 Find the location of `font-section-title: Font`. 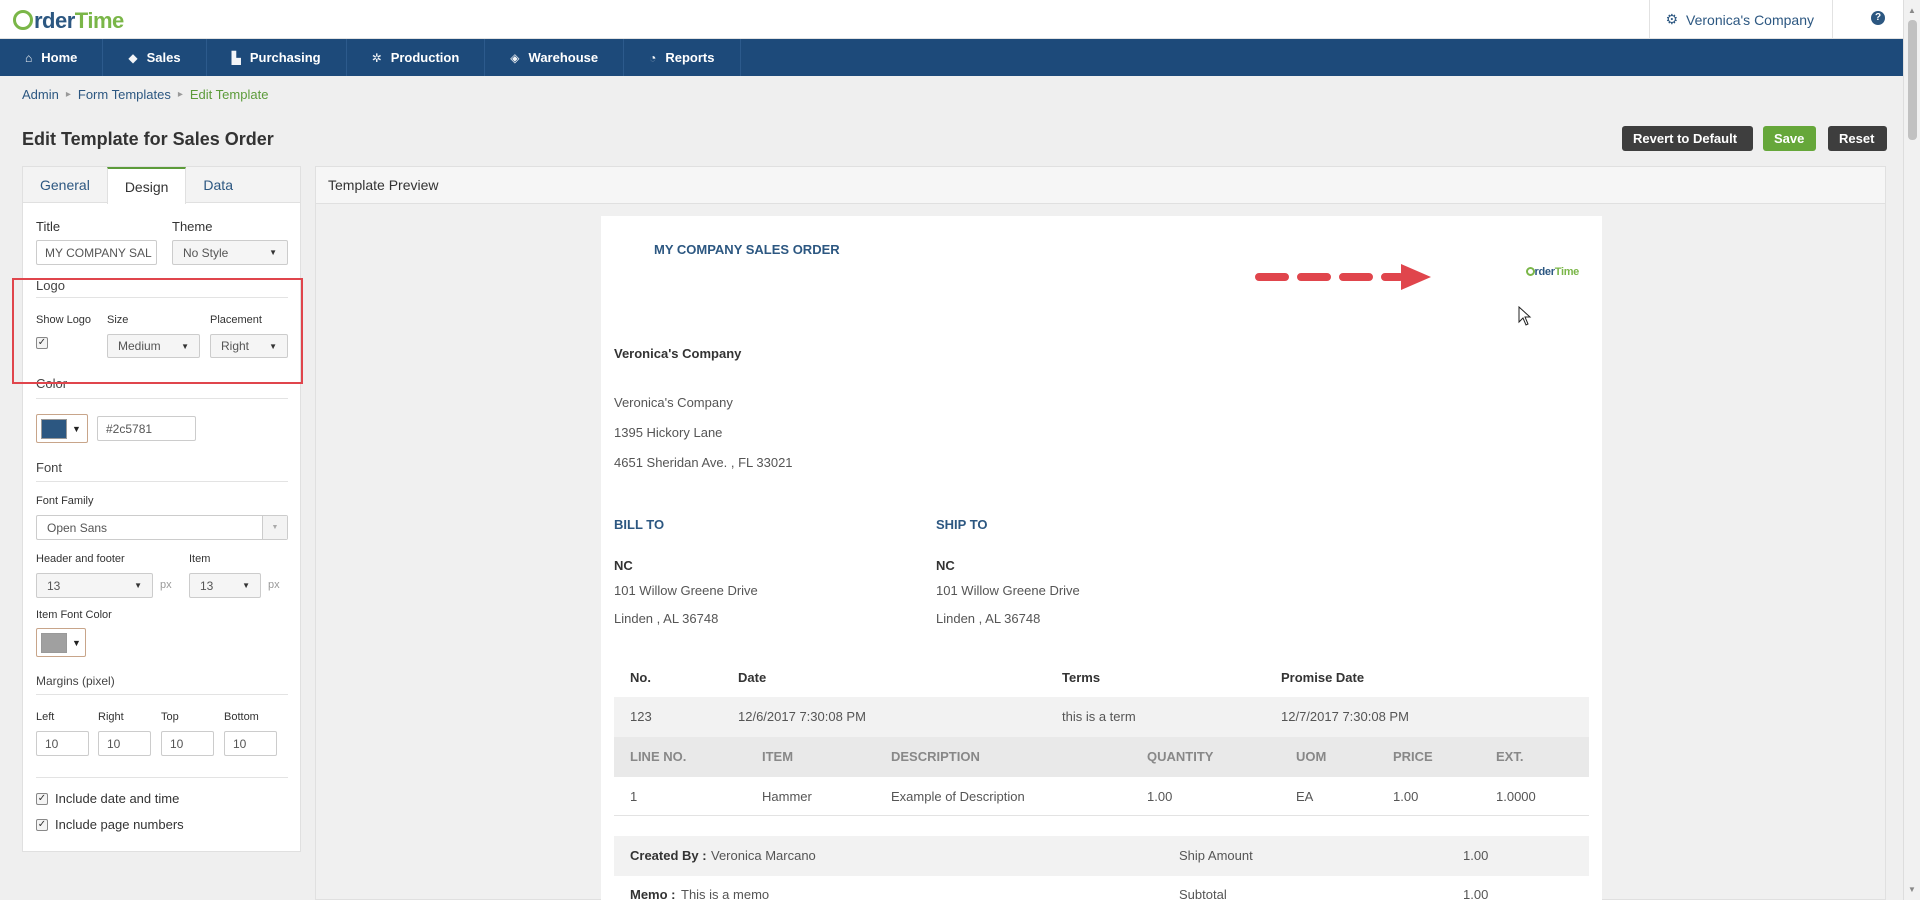

font-section-title: Font is located at coordinates (49, 467).